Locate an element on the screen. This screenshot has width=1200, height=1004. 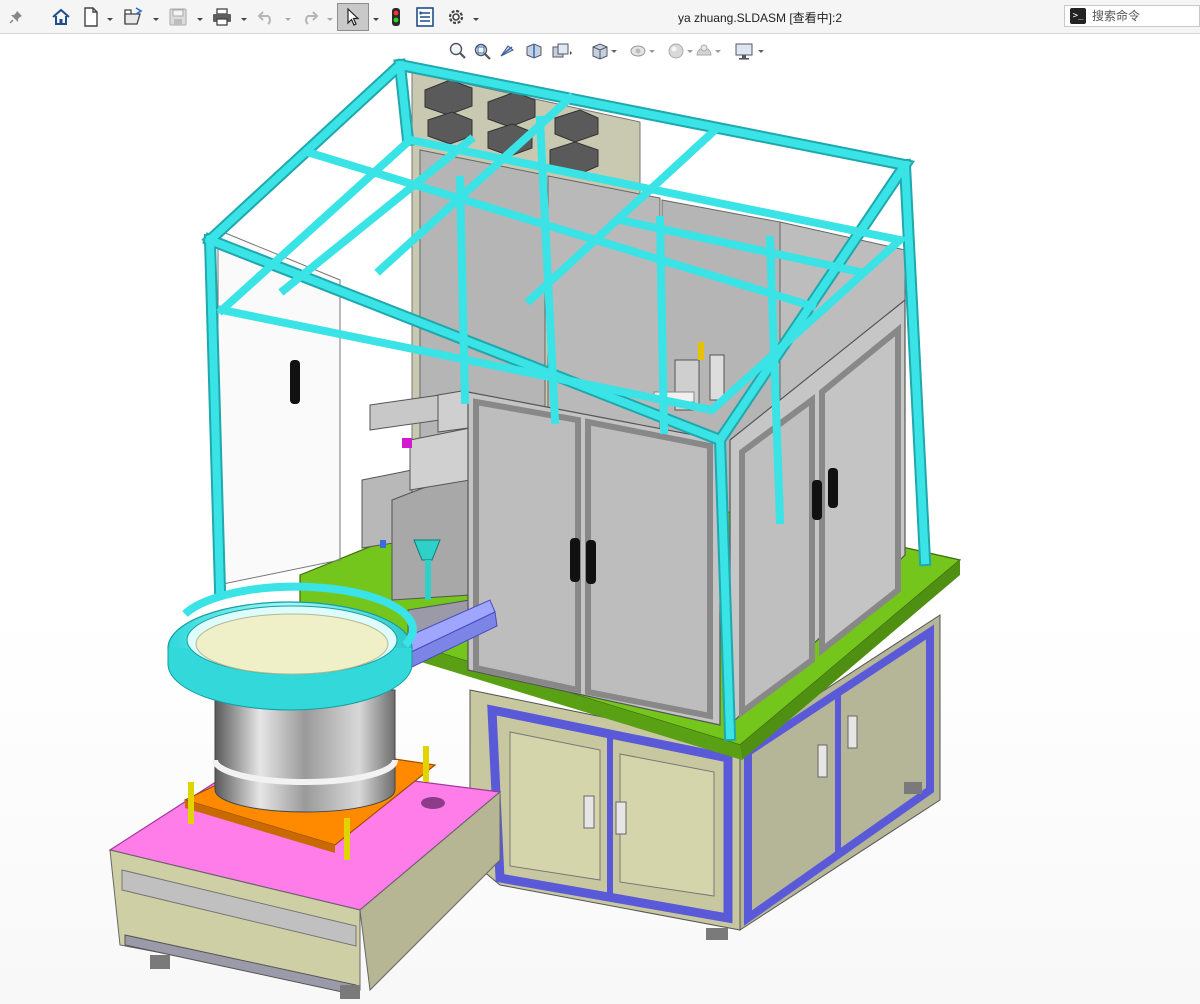
pin-icon is located at coordinates (16, 17).